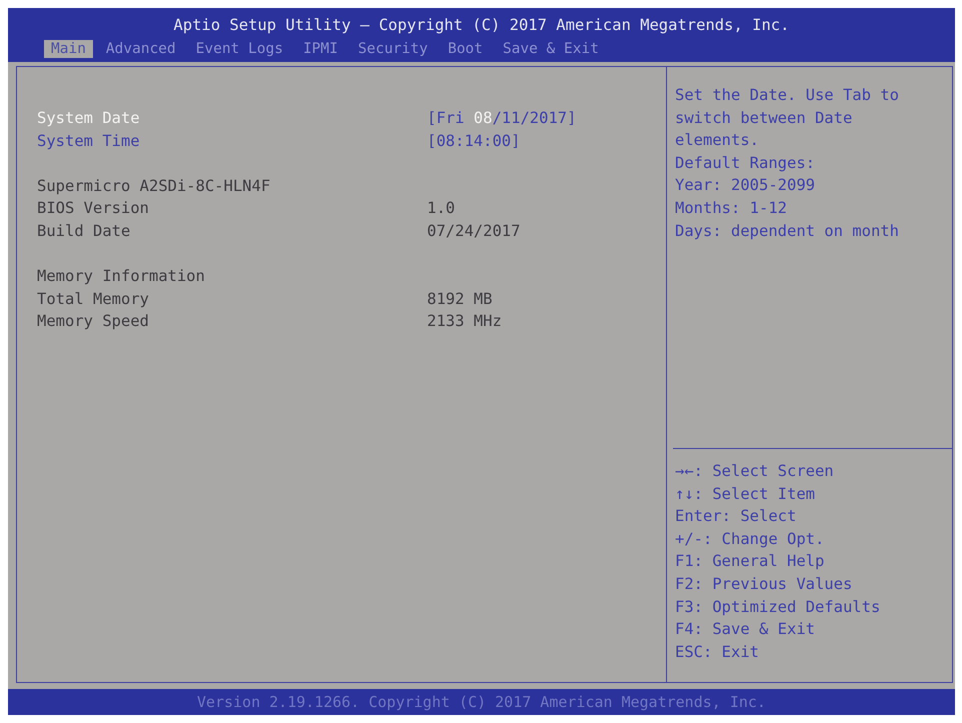 Image resolution: width=962 pixels, height=723 pixels. Describe the element at coordinates (93, 321) in the screenshot. I see `info-label: Memory Speed` at that location.